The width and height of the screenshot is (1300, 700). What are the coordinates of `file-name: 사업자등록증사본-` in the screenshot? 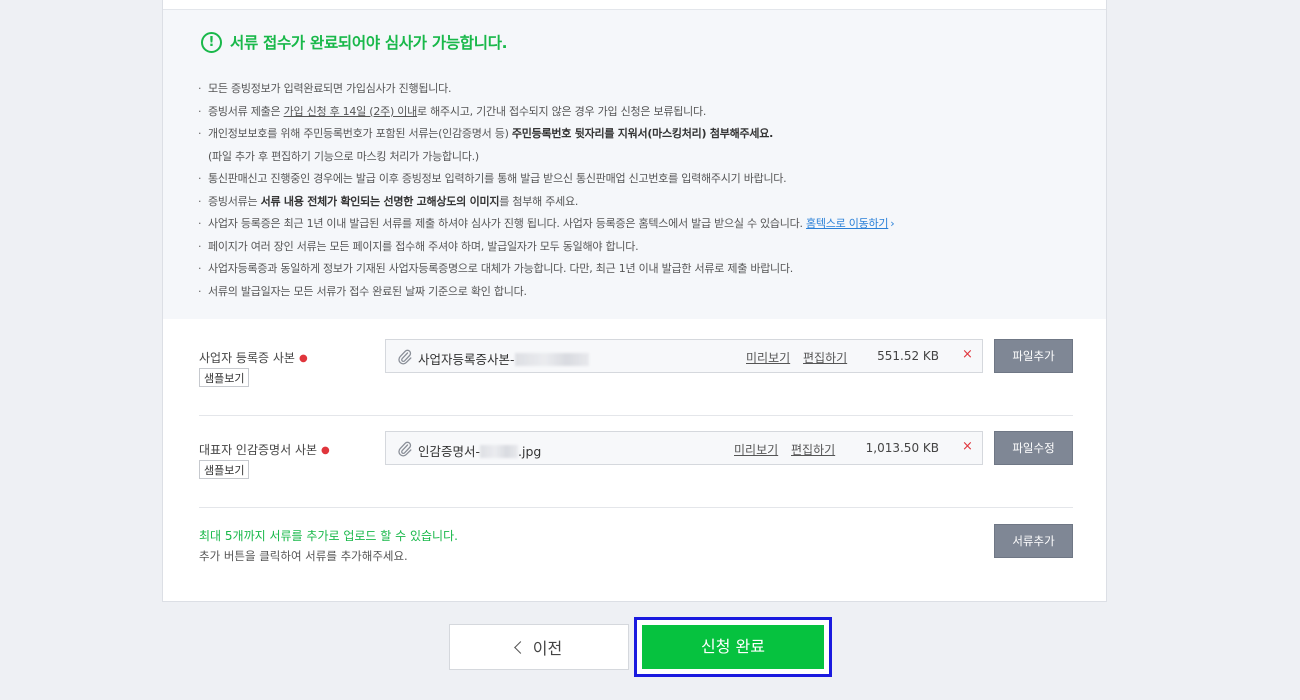 It's located at (503, 358).